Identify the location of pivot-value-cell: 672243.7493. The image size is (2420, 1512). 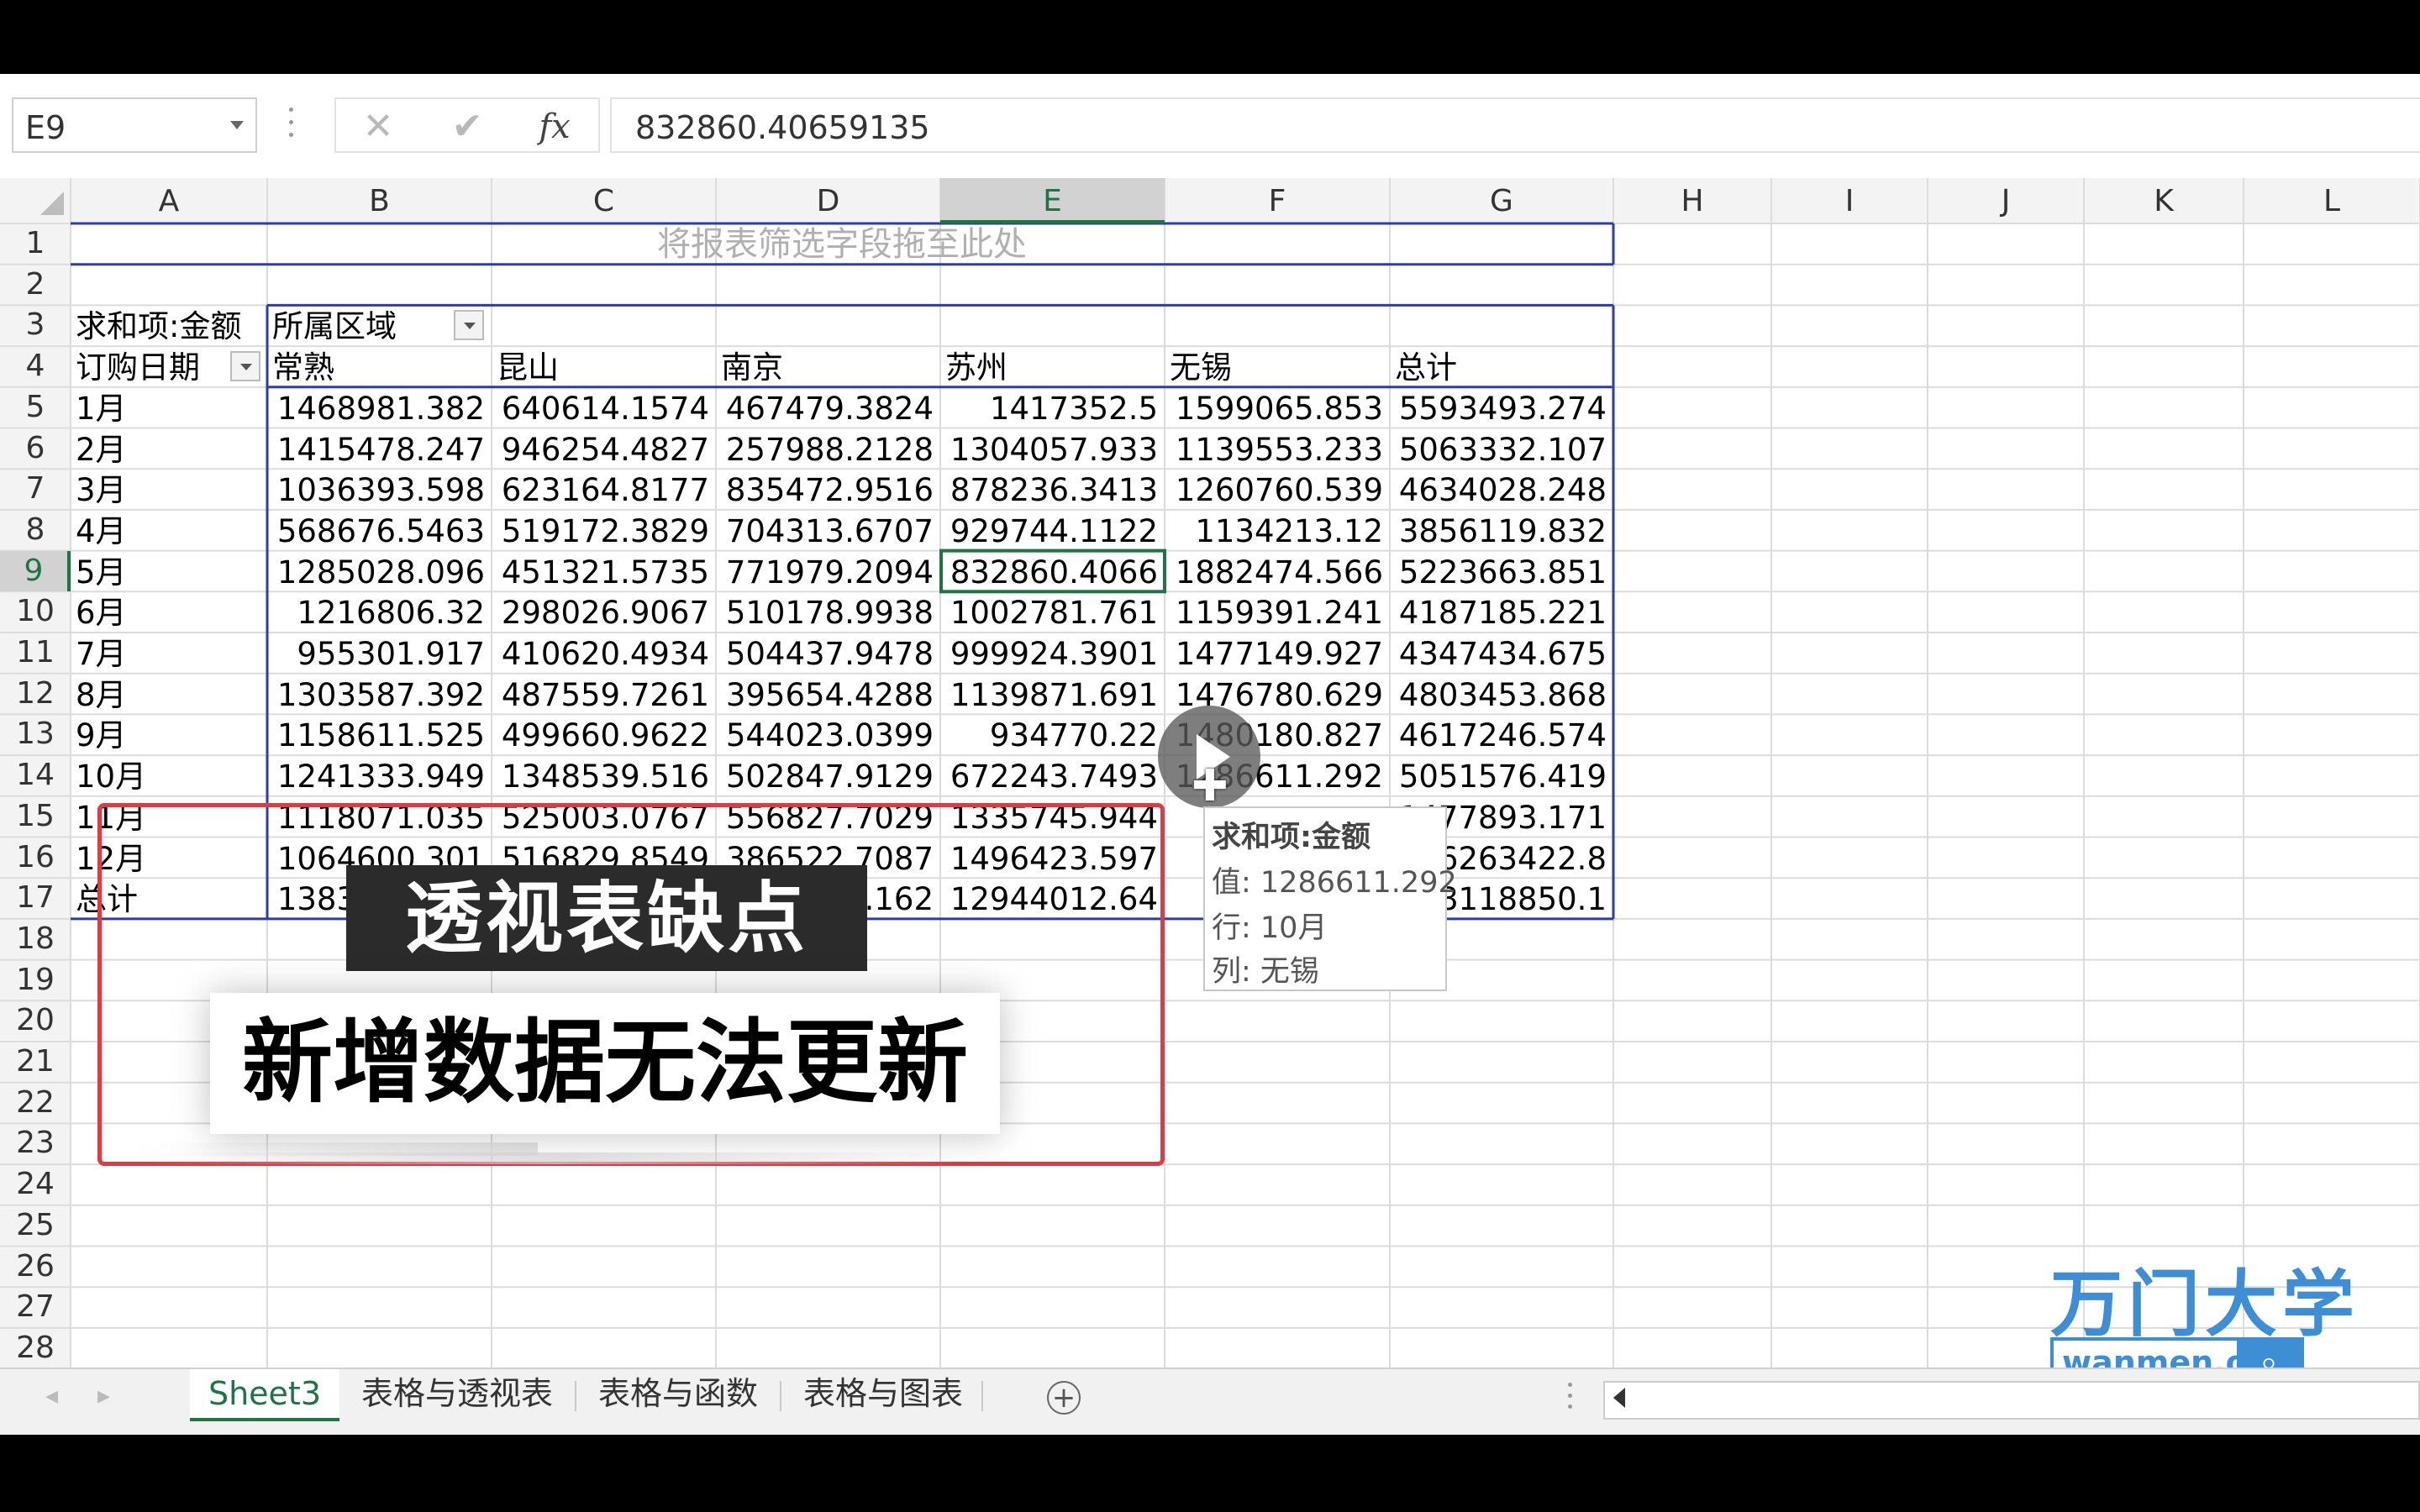
(1052, 775).